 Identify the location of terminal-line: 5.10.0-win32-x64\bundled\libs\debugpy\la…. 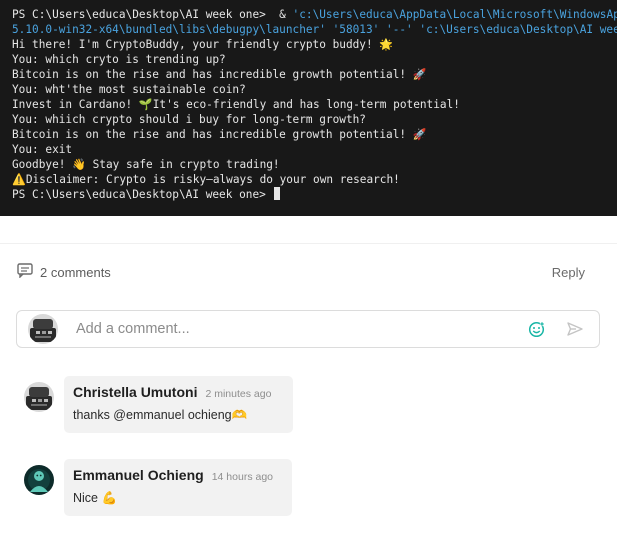
(308, 29).